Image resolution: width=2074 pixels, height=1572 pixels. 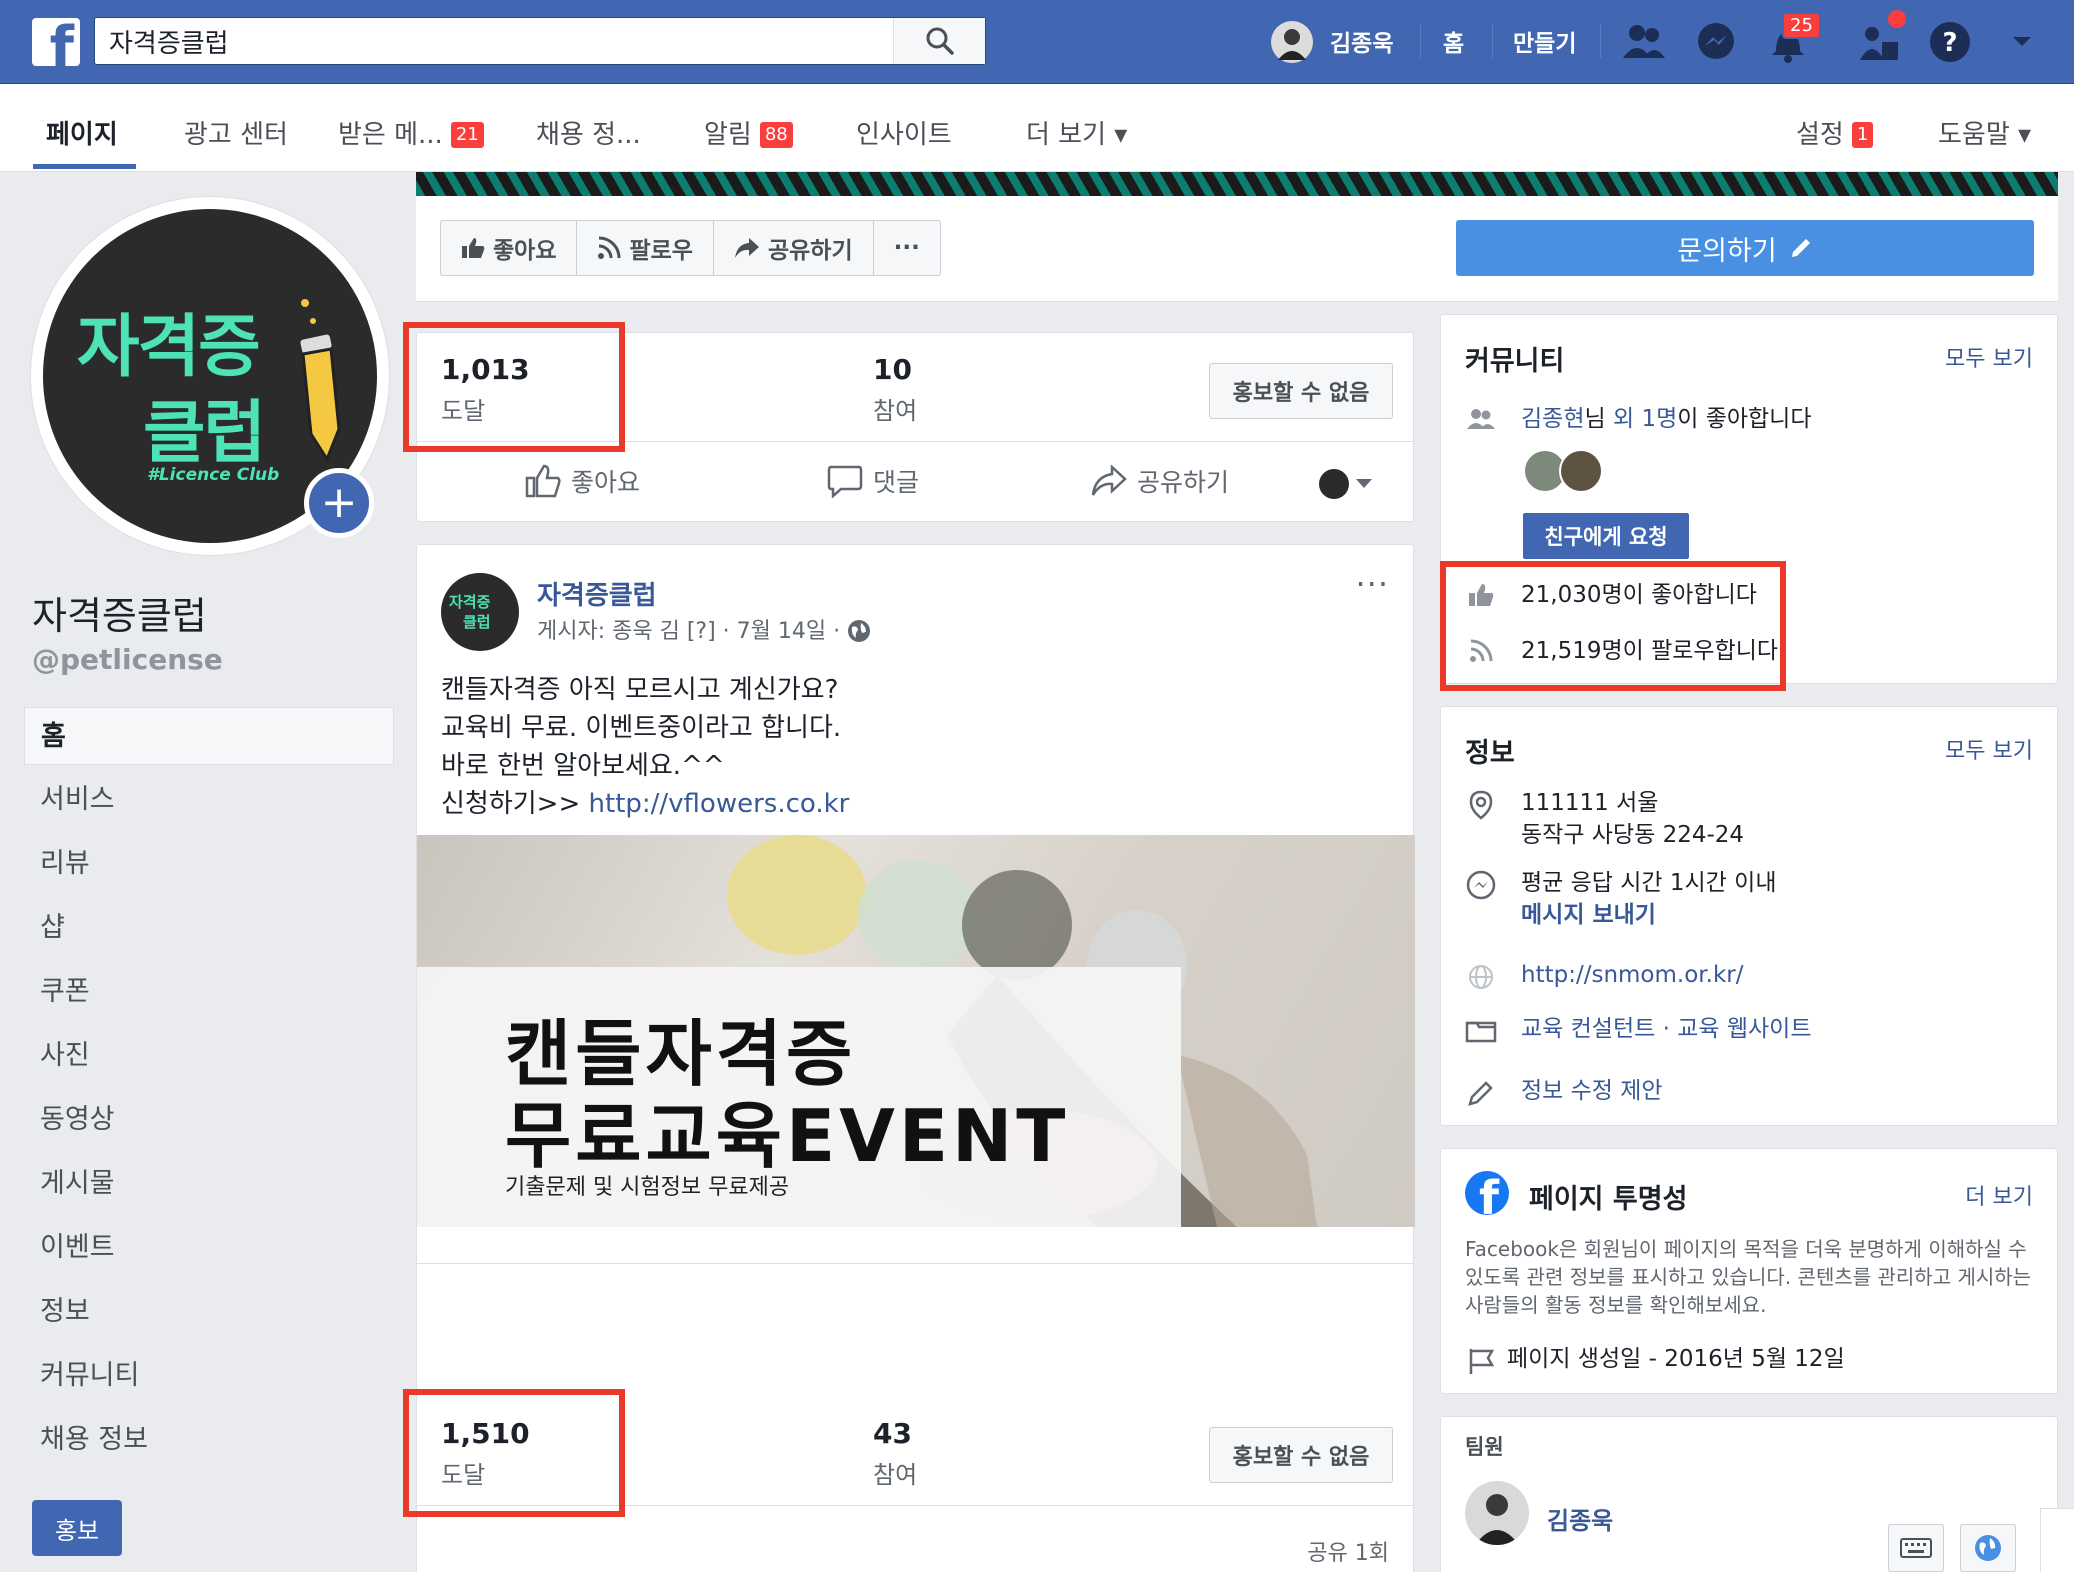 I want to click on left-nav-item-events: 이벤트, so click(x=209, y=1248).